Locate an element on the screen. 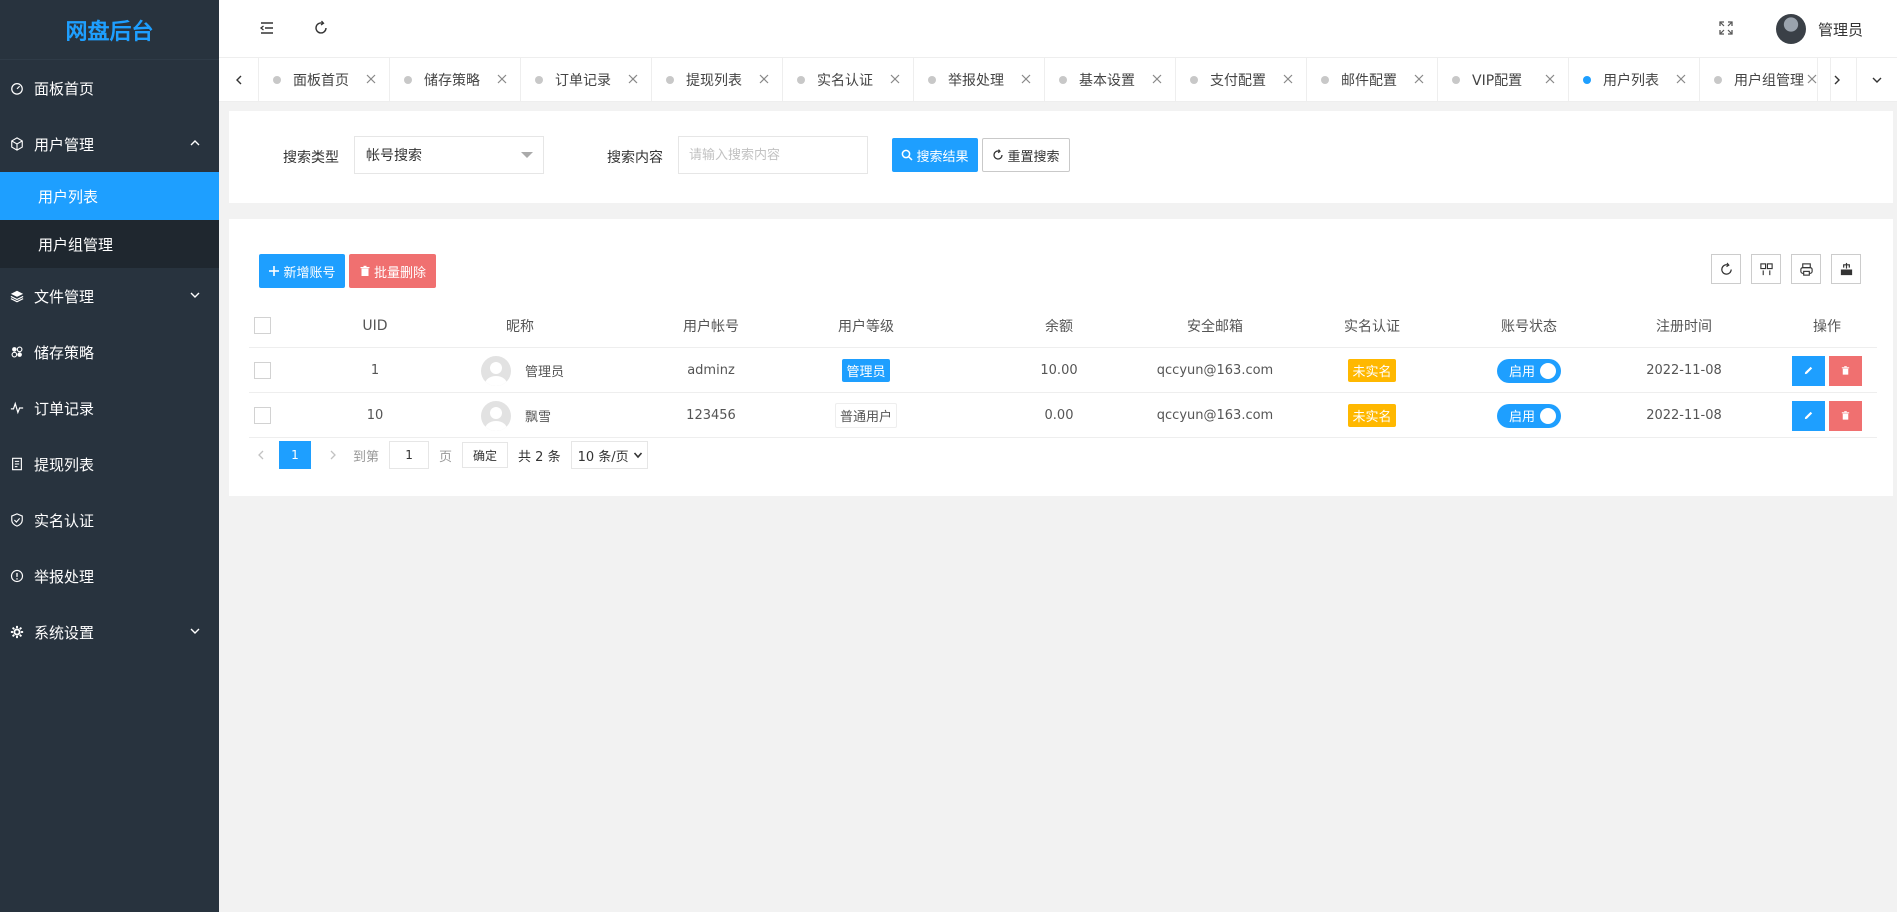  sidebar-item-user-list: 用户列表 is located at coordinates (109, 196).